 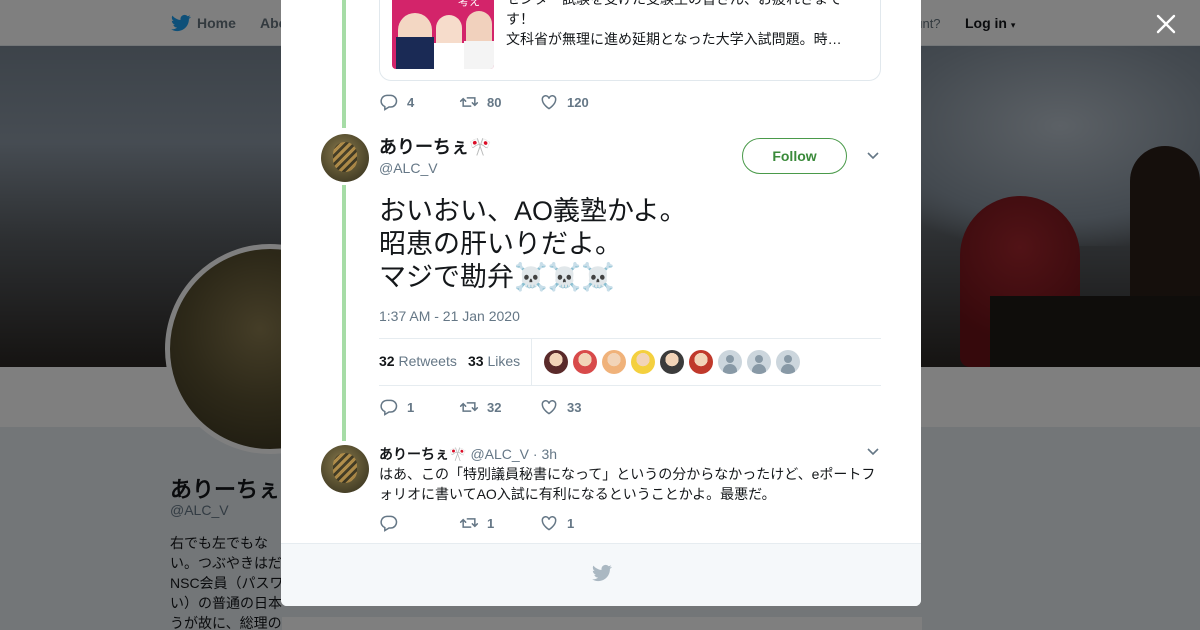 I want to click on retweet-button: 32, so click(x=499, y=407).